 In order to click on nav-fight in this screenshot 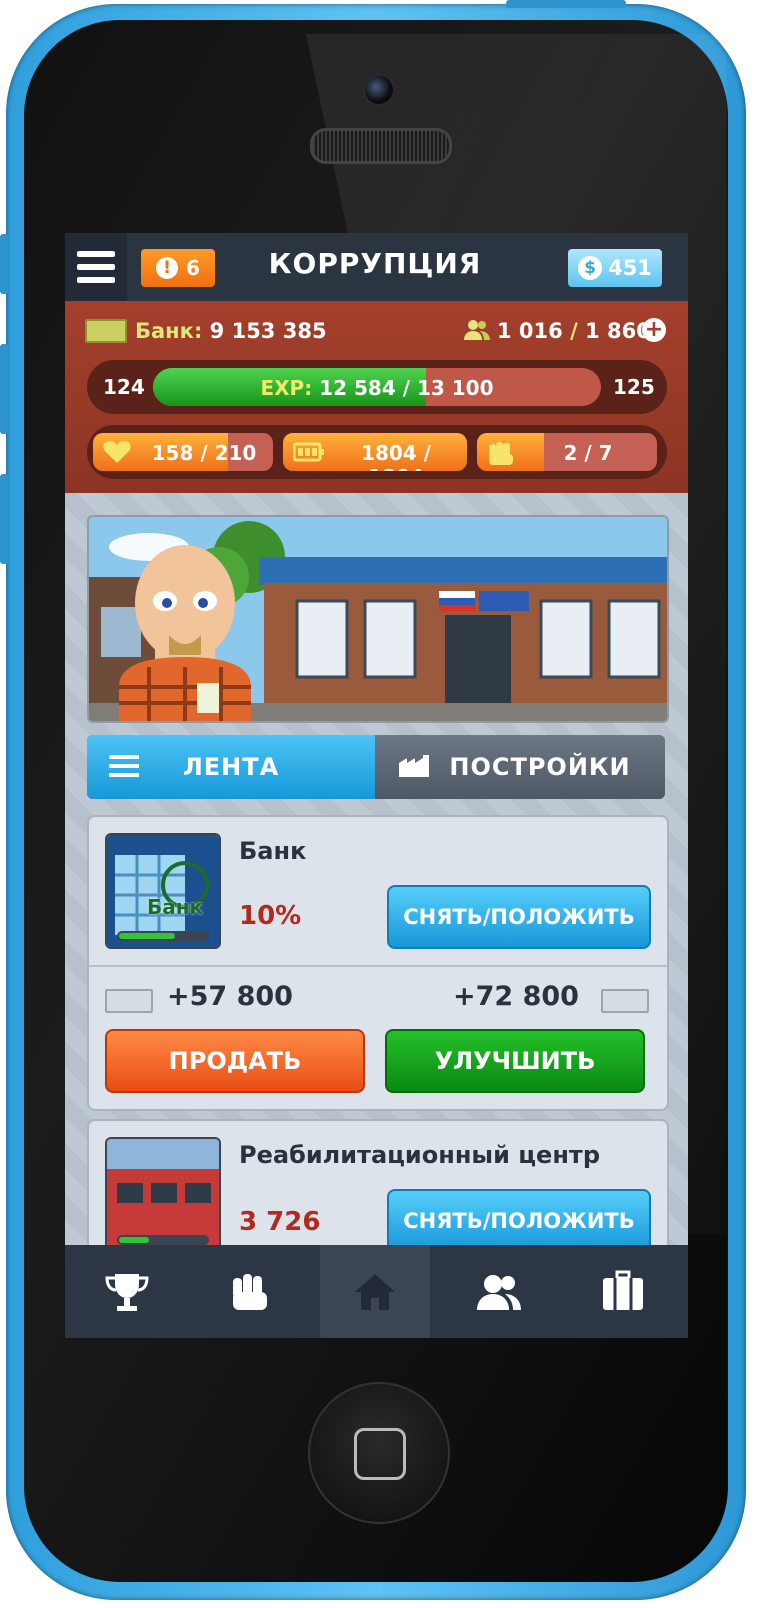, I will do `click(251, 1291)`.